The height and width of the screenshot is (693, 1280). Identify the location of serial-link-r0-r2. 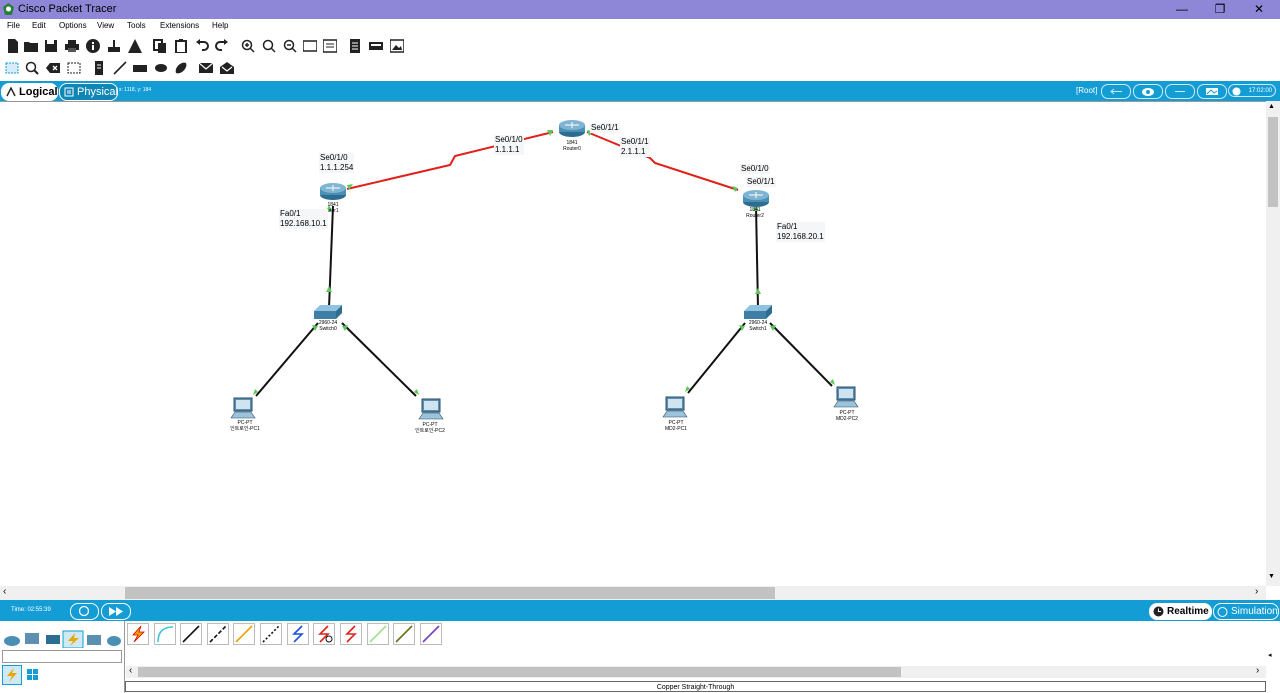
(662, 161).